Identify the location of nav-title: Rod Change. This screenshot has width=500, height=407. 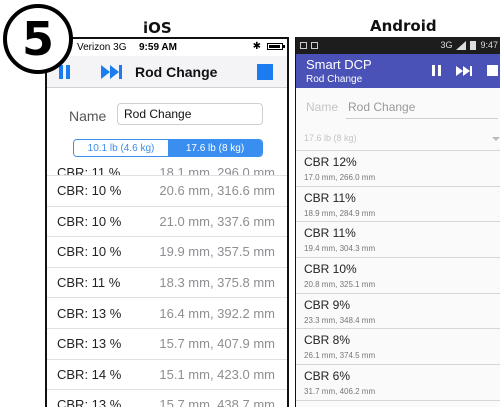
(176, 72).